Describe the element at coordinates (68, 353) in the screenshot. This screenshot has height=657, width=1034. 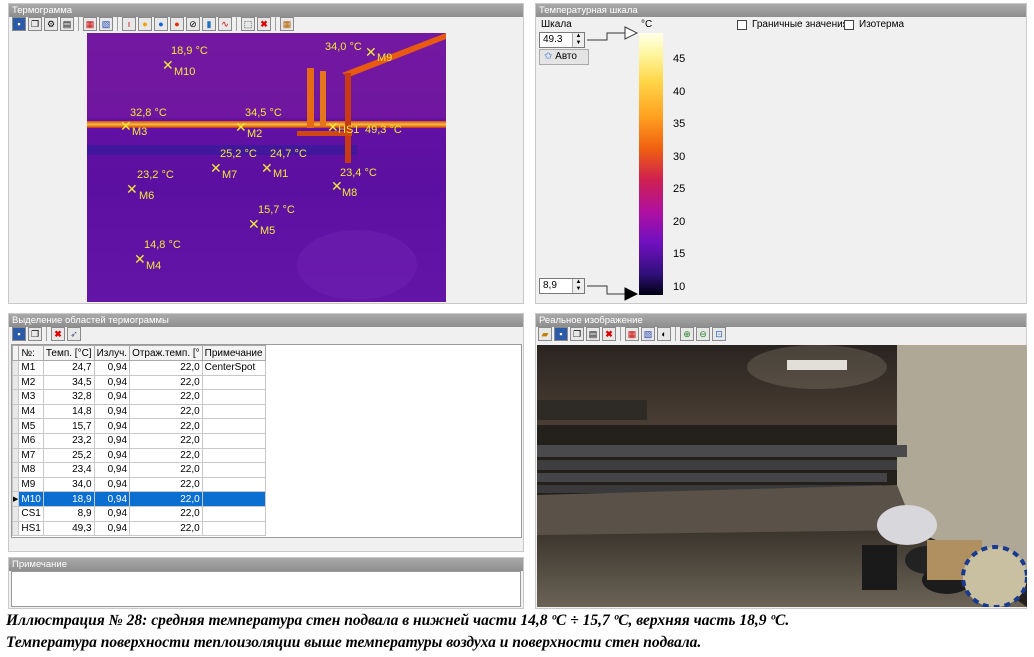
I see `column-header: Темп. [°C]` at that location.